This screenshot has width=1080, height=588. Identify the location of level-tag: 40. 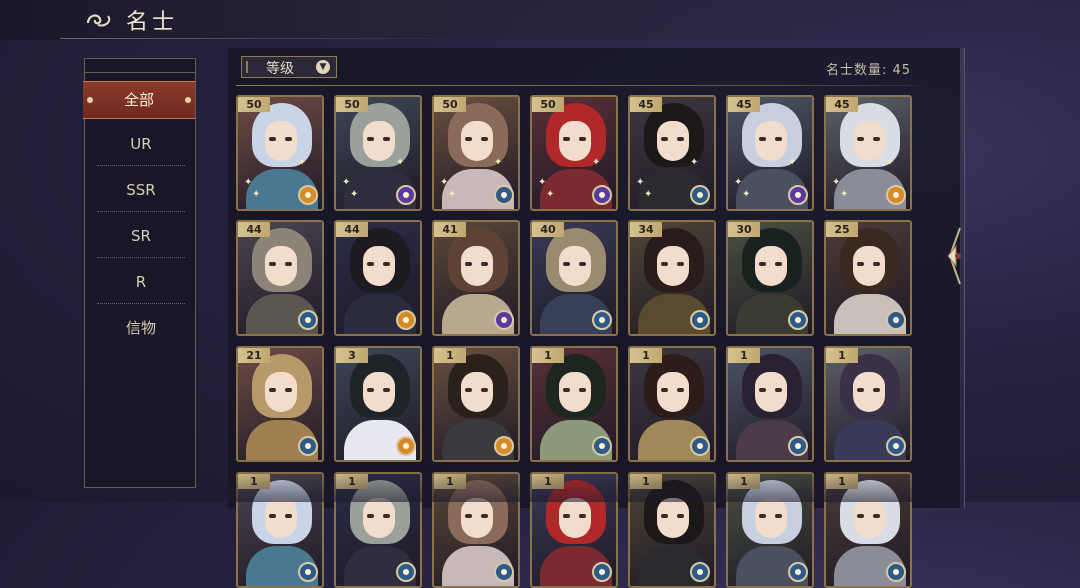
(548, 229).